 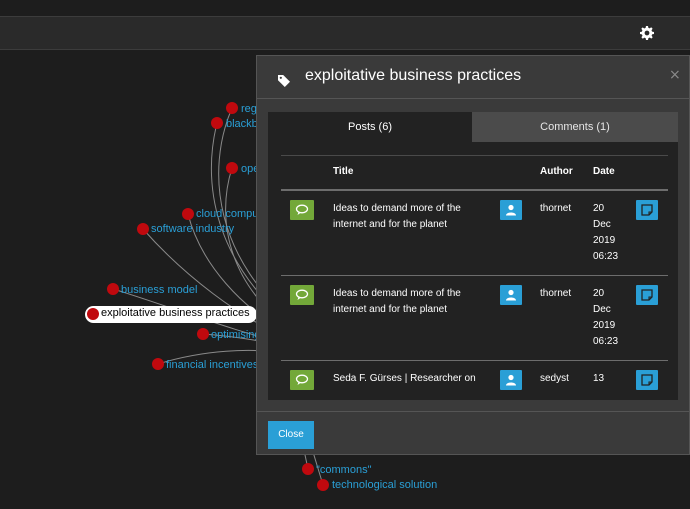 I want to click on close-icon: ×, so click(x=675, y=75).